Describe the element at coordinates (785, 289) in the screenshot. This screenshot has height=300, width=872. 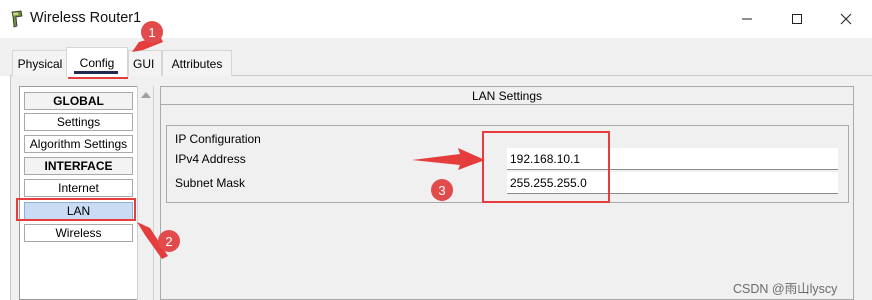
I see `watermark-text: CSDN @雨山lyscy` at that location.